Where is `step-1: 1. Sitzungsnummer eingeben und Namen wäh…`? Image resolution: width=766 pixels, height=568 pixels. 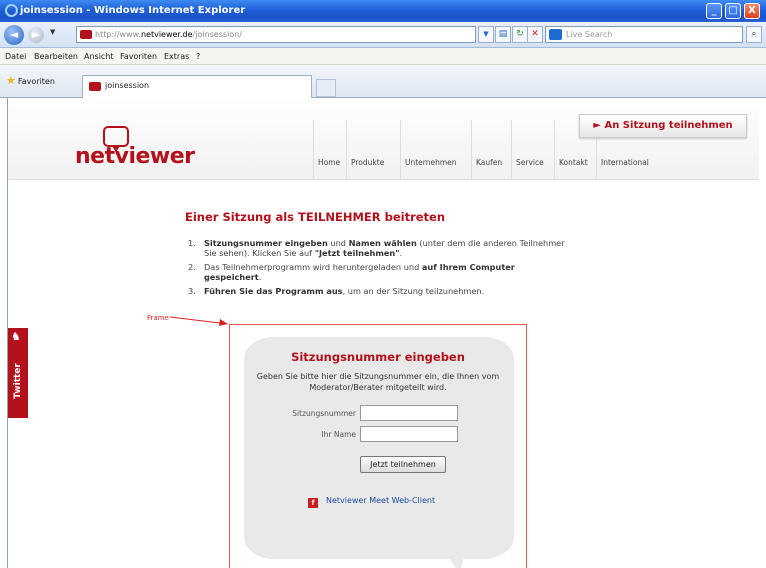 step-1: 1. Sitzungsnummer eingeben und Namen wäh… is located at coordinates (378, 248).